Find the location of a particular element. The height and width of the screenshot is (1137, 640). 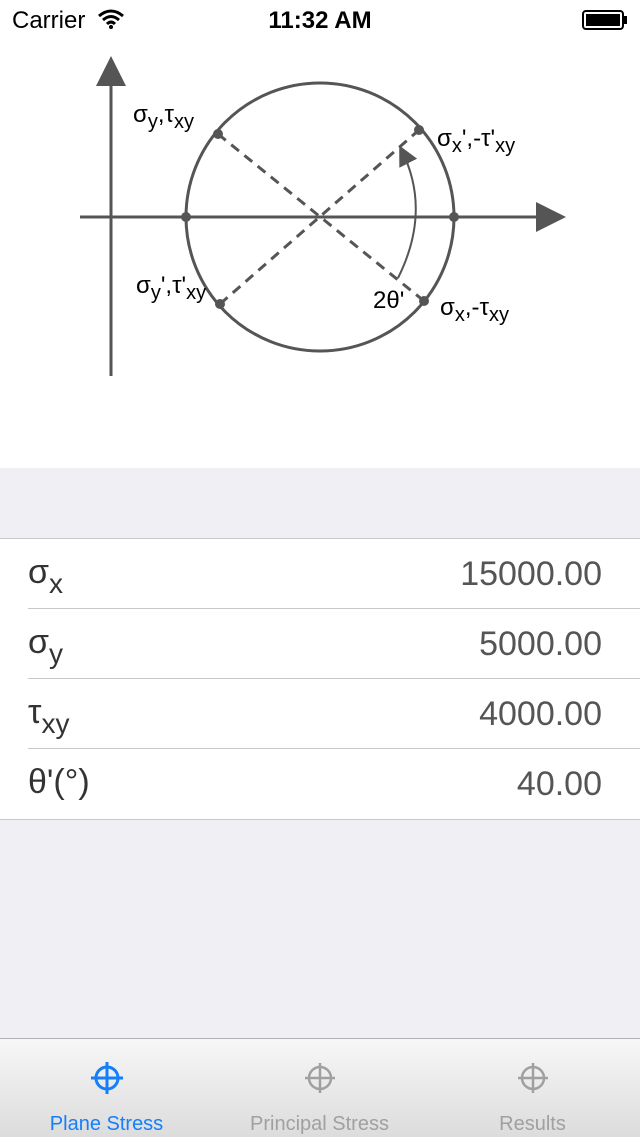

sigma-x-value: 15000.00 is located at coordinates (531, 574).